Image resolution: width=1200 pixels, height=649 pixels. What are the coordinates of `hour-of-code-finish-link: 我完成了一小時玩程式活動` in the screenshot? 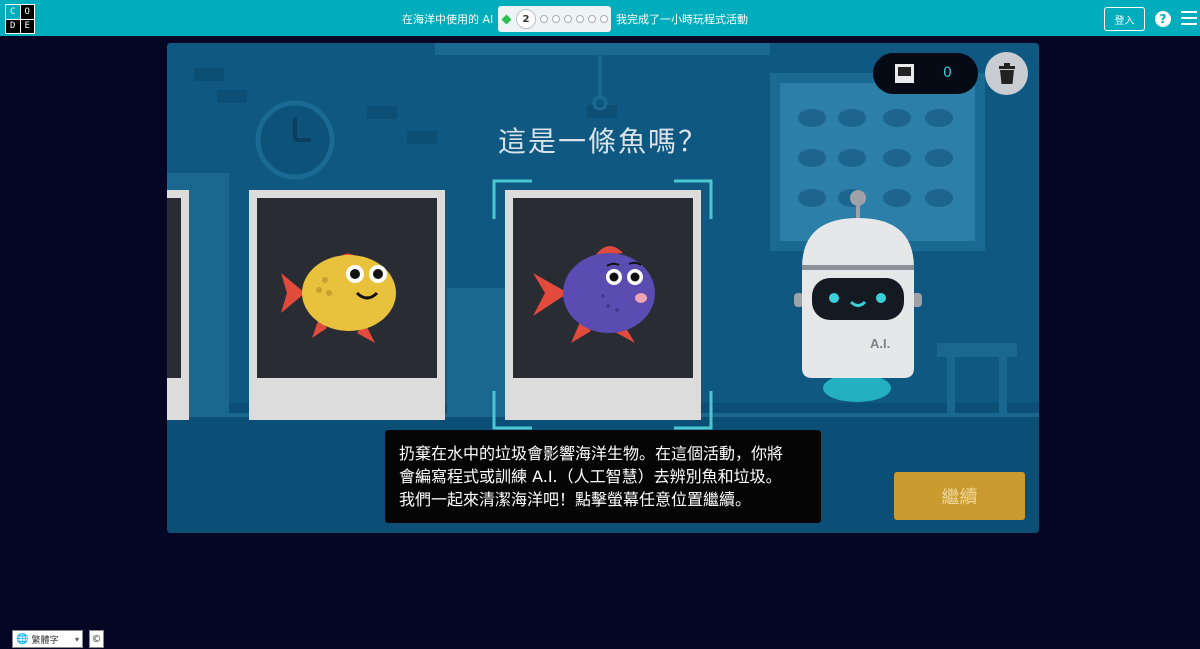 It's located at (682, 19).